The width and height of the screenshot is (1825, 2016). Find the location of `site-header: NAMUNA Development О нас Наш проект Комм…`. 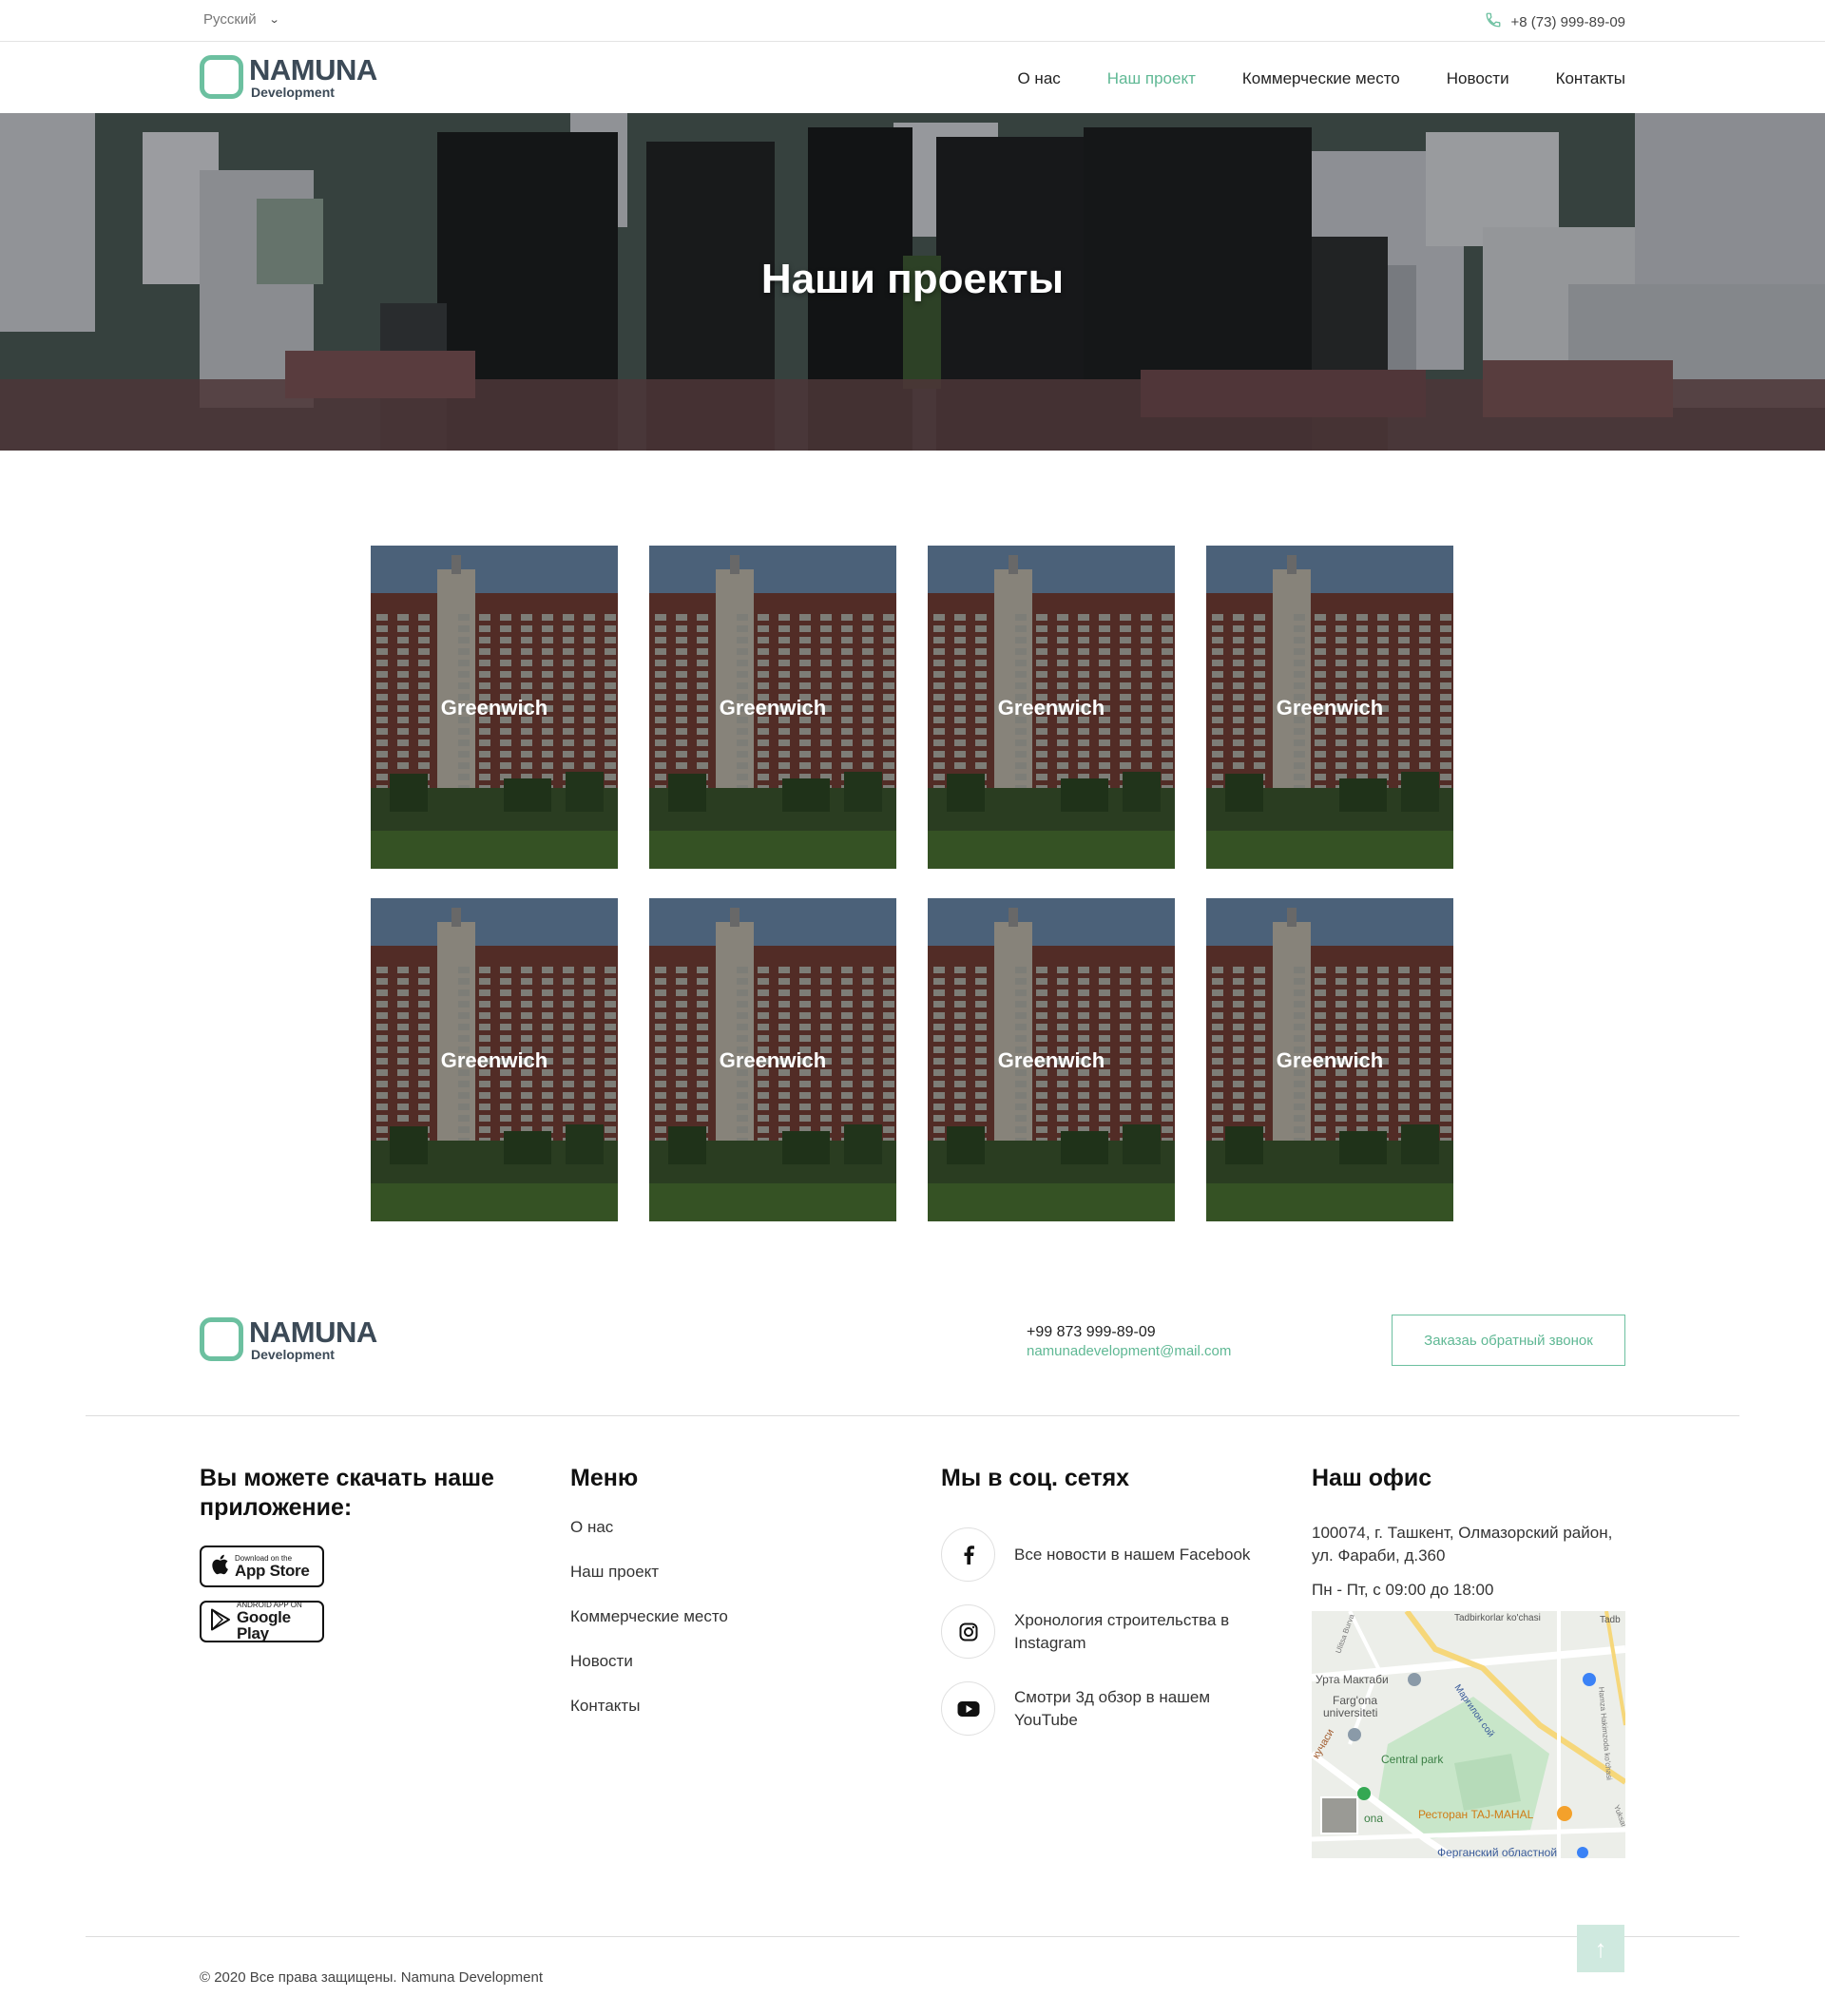

site-header: NAMUNA Development О нас Наш проект Комм… is located at coordinates (912, 77).